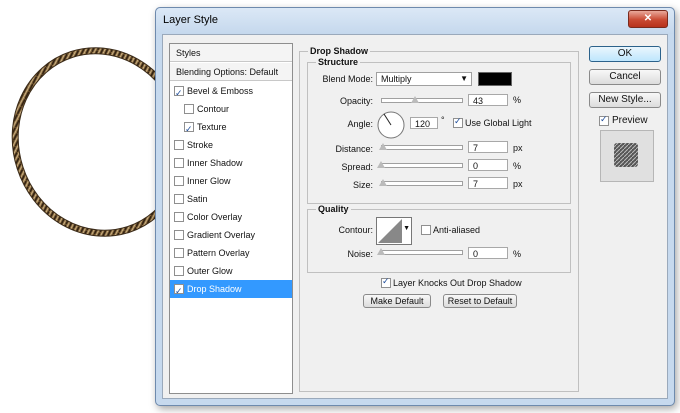 The image size is (680, 413). I want to click on style-item-label: Inner Shadow, so click(215, 163).